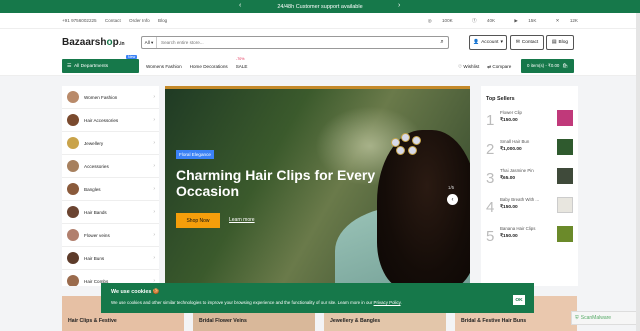 The image size is (640, 331). What do you see at coordinates (517, 42) in the screenshot?
I see `chat-icon: ✉` at bounding box center [517, 42].